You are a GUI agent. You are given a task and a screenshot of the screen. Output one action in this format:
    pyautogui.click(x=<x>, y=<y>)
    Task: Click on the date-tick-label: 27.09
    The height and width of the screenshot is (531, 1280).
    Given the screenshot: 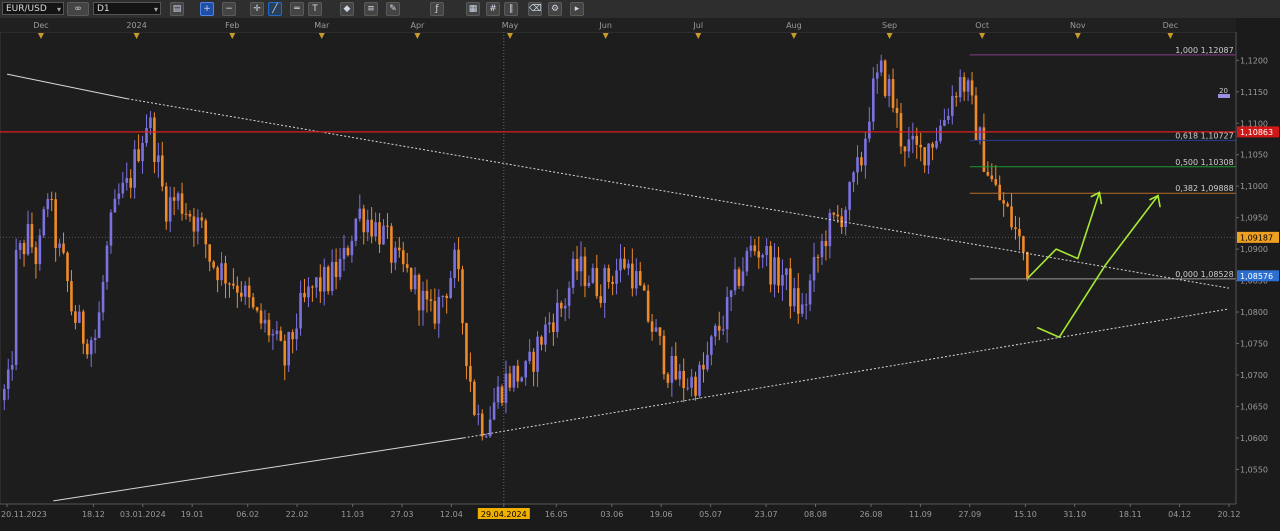 What is the action you would take?
    pyautogui.click(x=969, y=514)
    